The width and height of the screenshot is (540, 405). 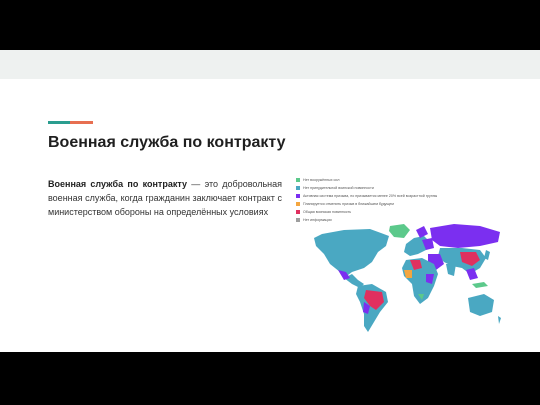 I want to click on india-region, so click(x=451, y=270).